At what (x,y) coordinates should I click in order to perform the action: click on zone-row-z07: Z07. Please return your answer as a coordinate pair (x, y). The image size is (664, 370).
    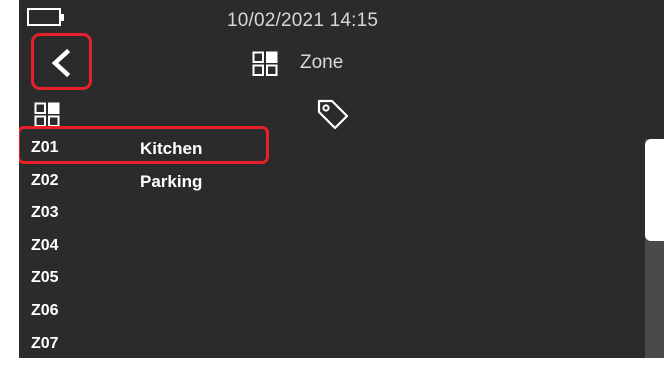
    Looking at the image, I should click on (149, 342).